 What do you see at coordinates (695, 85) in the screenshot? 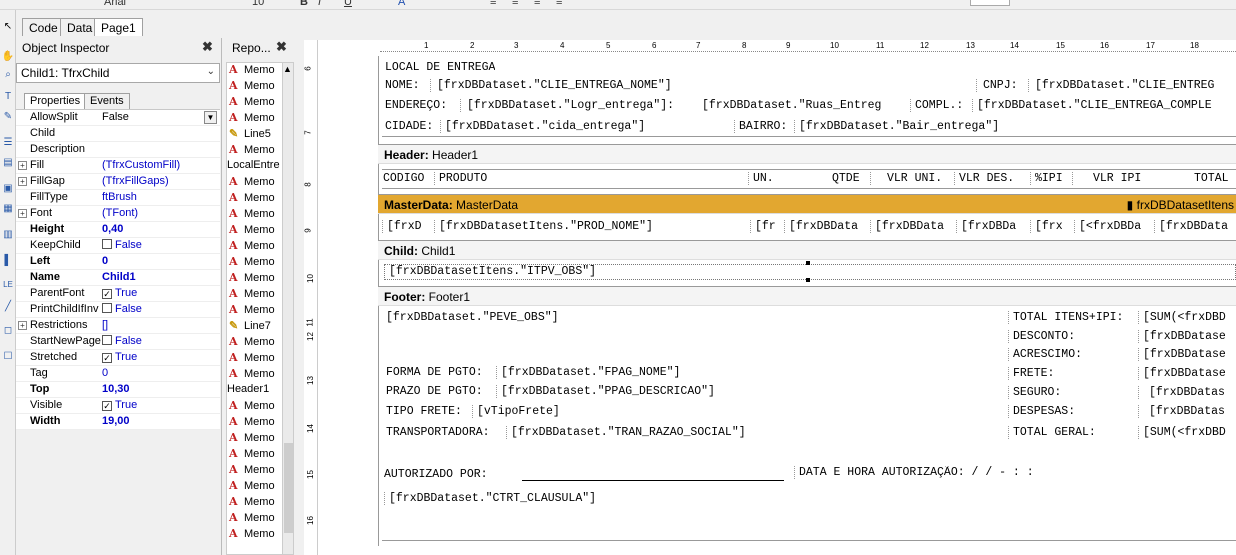
I see `nome-memo: [frxDBDataset."CLIE_ENTREGA_NOME"]` at bounding box center [695, 85].